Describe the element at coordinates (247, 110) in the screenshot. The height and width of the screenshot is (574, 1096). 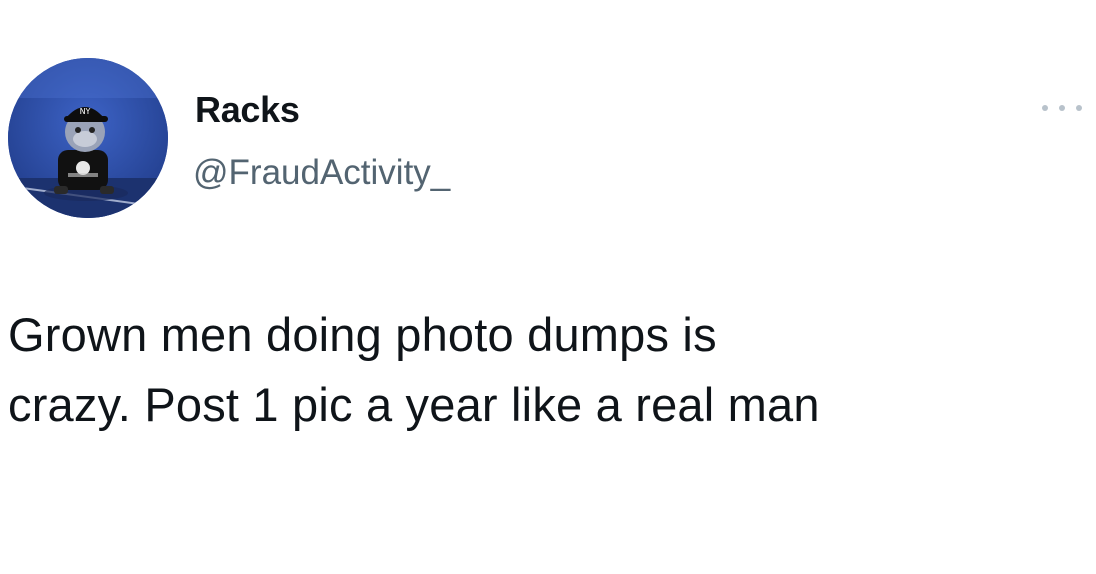
I see `display-name: Racks` at that location.